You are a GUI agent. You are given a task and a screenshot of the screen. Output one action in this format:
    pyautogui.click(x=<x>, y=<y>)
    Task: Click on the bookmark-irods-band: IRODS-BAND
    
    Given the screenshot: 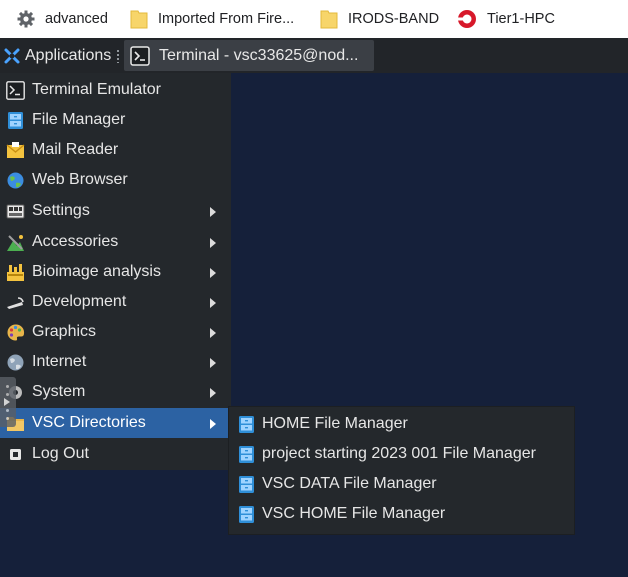 What is the action you would take?
    pyautogui.click(x=379, y=19)
    